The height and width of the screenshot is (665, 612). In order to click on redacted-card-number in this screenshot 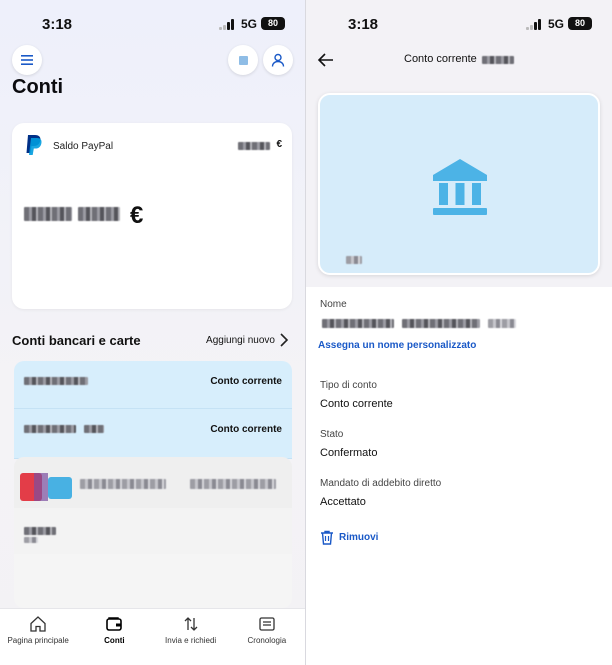, I will do `click(233, 484)`.